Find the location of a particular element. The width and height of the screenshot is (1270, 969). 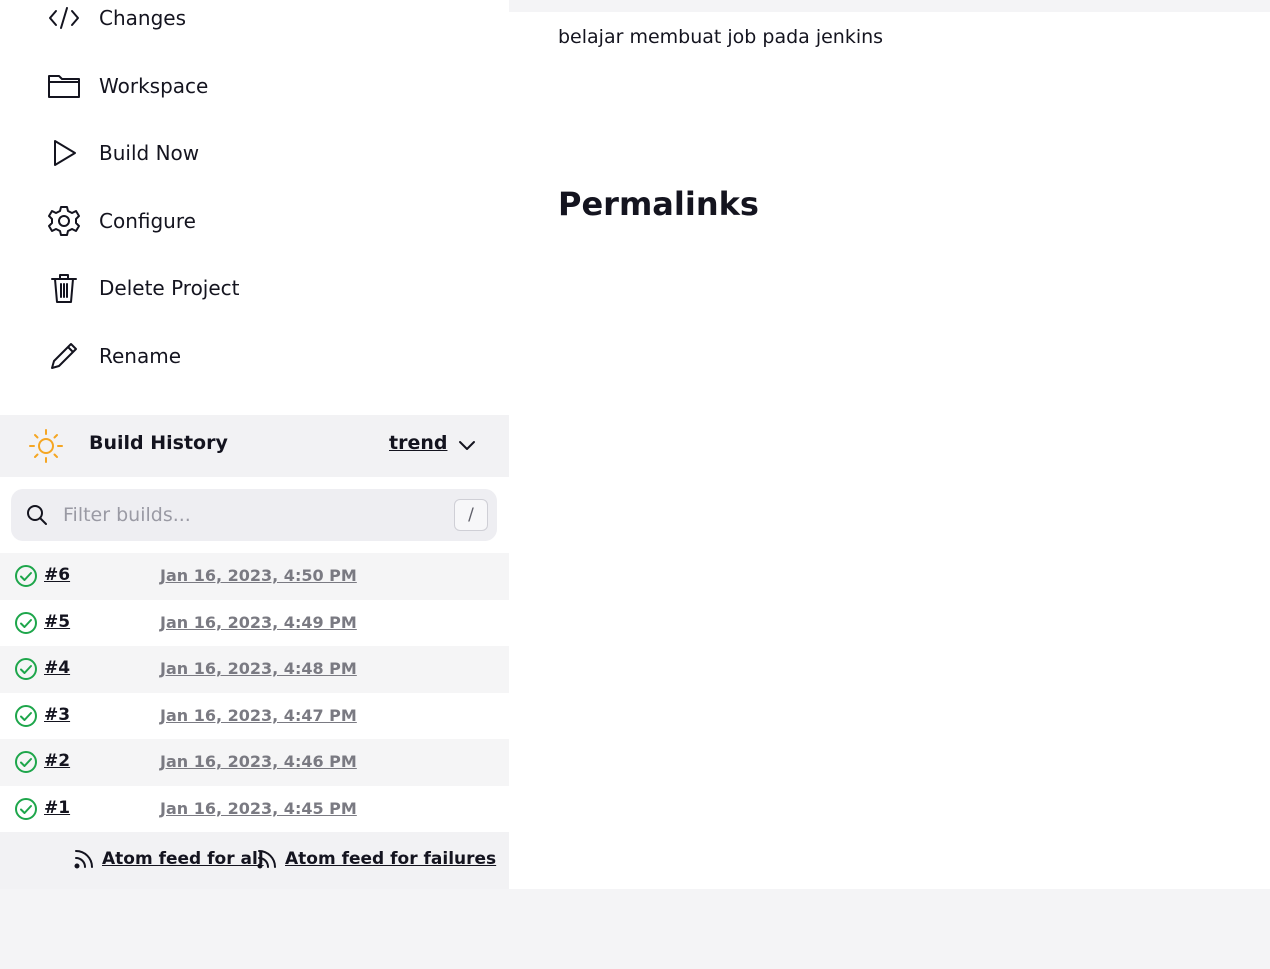

sidebar-task-rename: Rename is located at coordinates (113, 356).